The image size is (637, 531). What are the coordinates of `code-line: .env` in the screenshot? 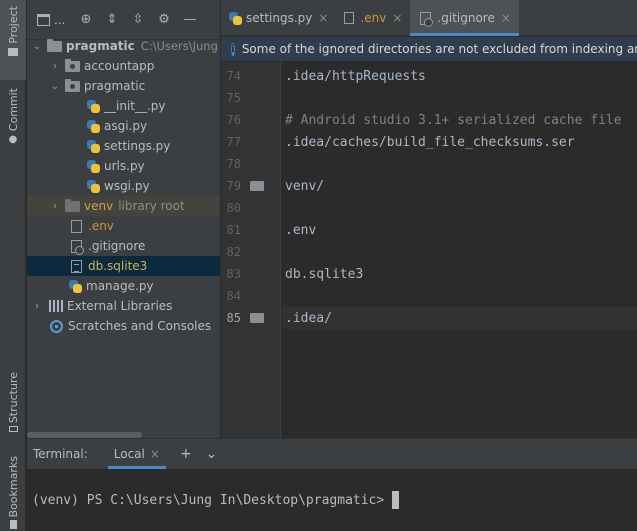 It's located at (459, 230).